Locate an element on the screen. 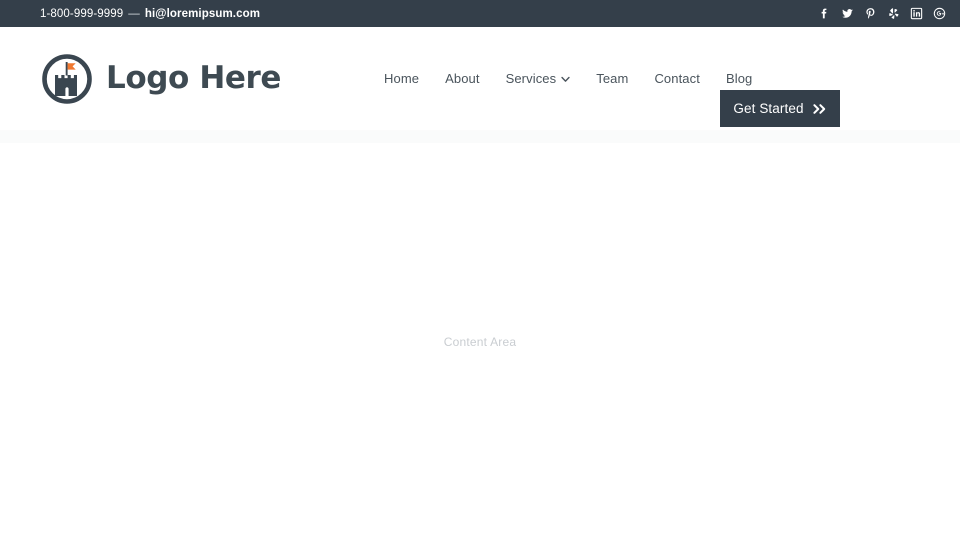  nav-item-contact: Contact is located at coordinates (677, 78).